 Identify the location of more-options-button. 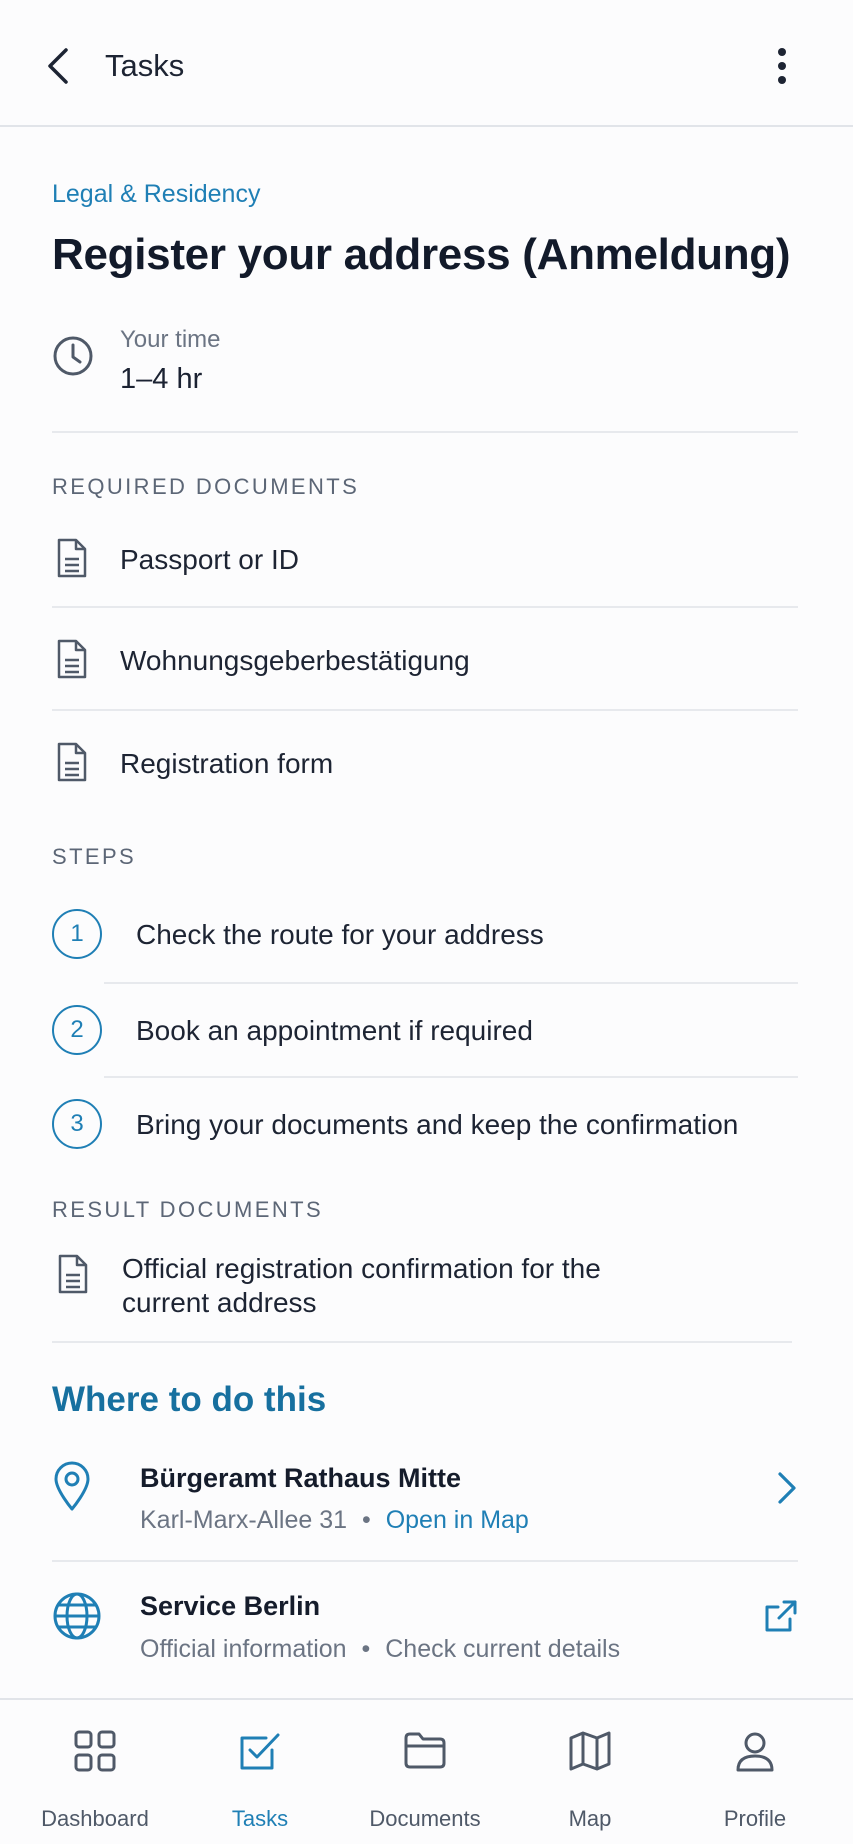
(782, 66).